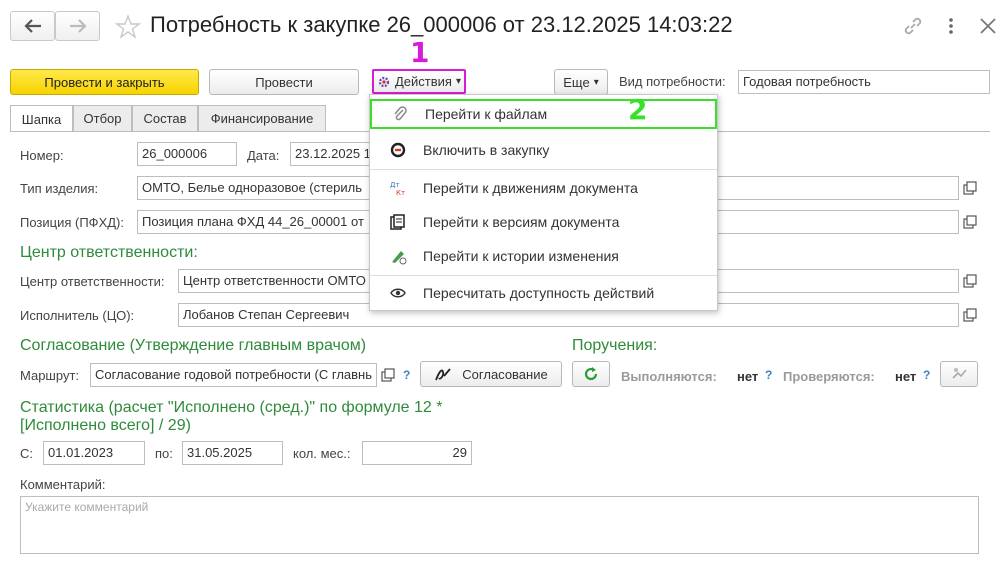 This screenshot has width=1000, height=562. Describe the element at coordinates (94, 453) in the screenshot. I see `from-date-field: 01.01.2023` at that location.